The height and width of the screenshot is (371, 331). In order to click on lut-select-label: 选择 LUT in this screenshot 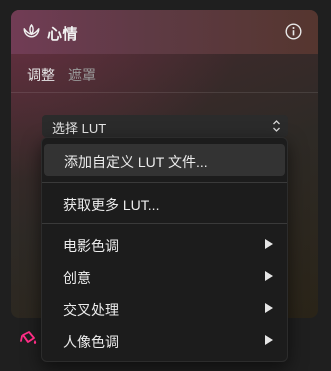, I will do `click(79, 128)`.